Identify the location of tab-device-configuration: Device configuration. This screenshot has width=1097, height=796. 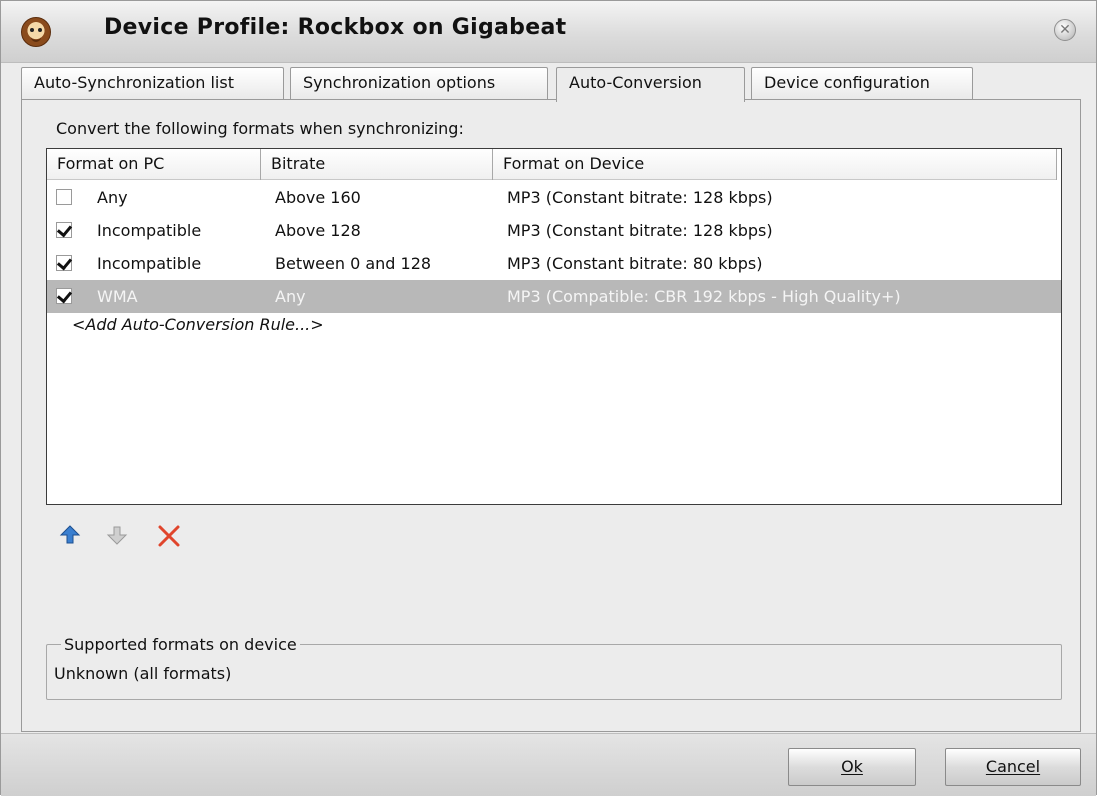
(862, 83).